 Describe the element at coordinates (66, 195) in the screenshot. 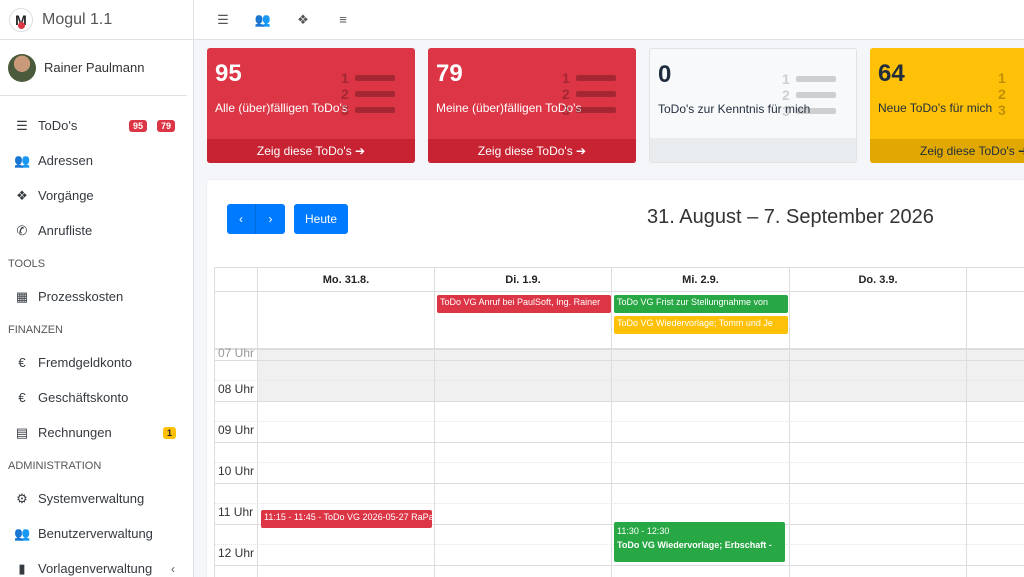

I see `sidebar-item-label: Vorgänge` at that location.